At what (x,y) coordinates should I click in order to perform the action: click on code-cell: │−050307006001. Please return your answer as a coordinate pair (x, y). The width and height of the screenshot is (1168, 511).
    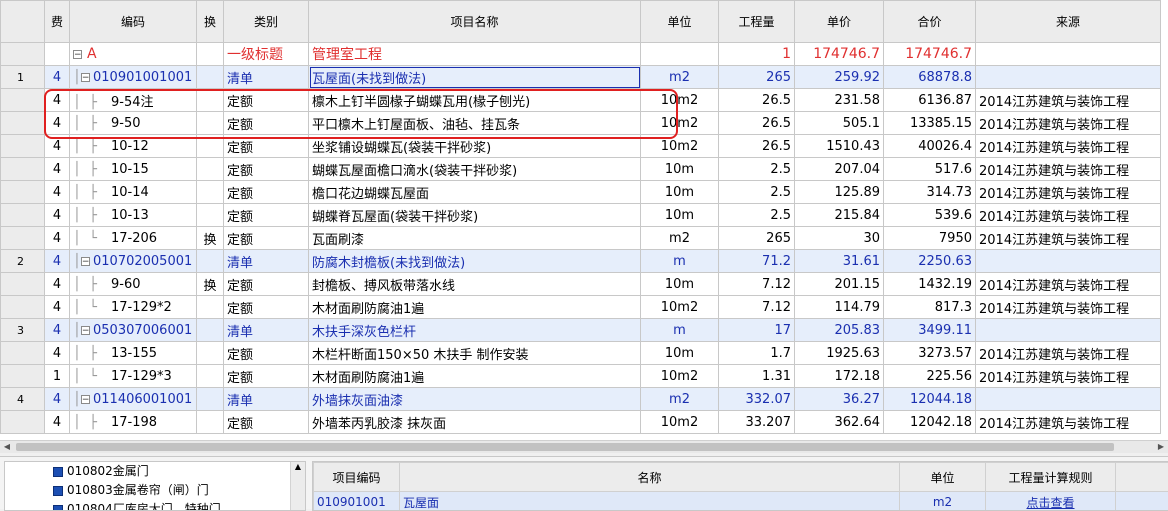
    Looking at the image, I should click on (133, 330).